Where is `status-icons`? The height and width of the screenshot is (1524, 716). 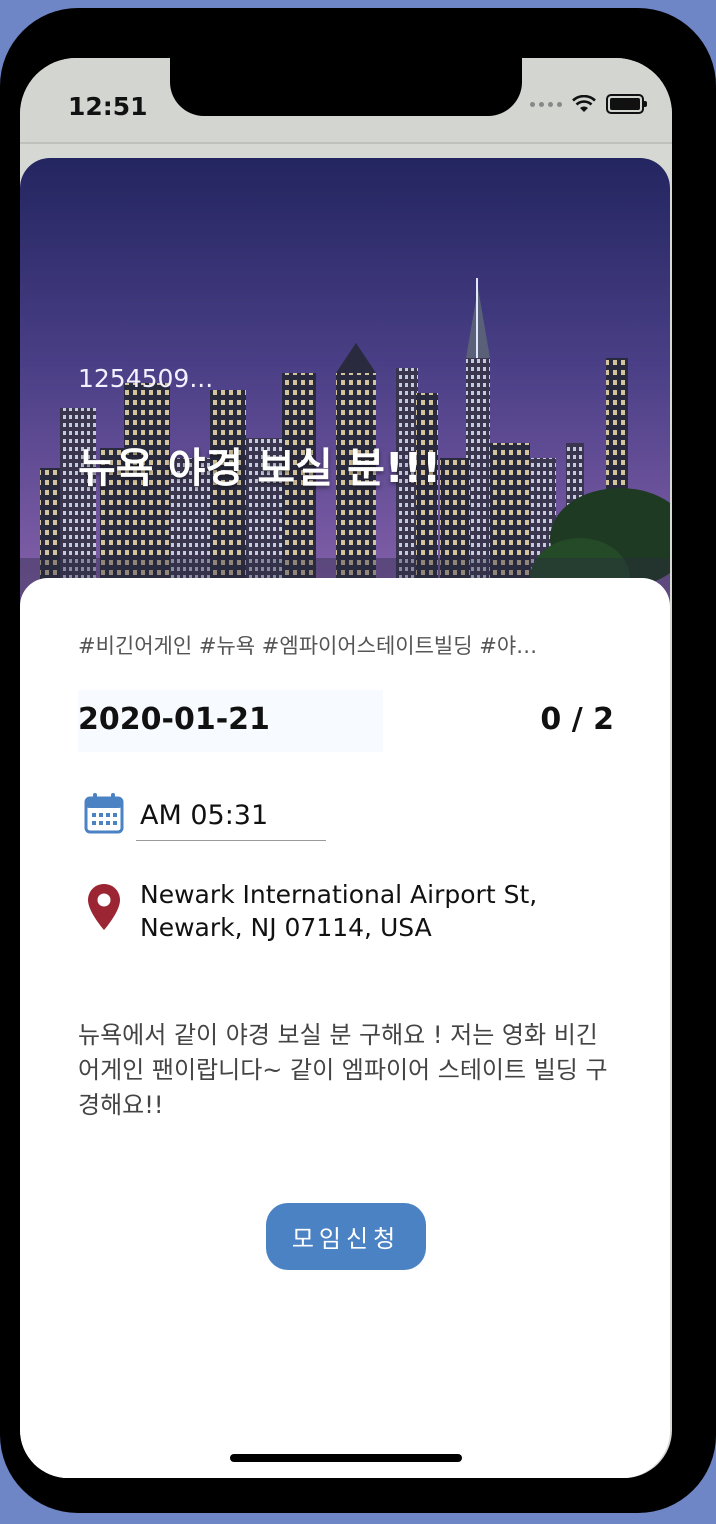
status-icons is located at coordinates (588, 104).